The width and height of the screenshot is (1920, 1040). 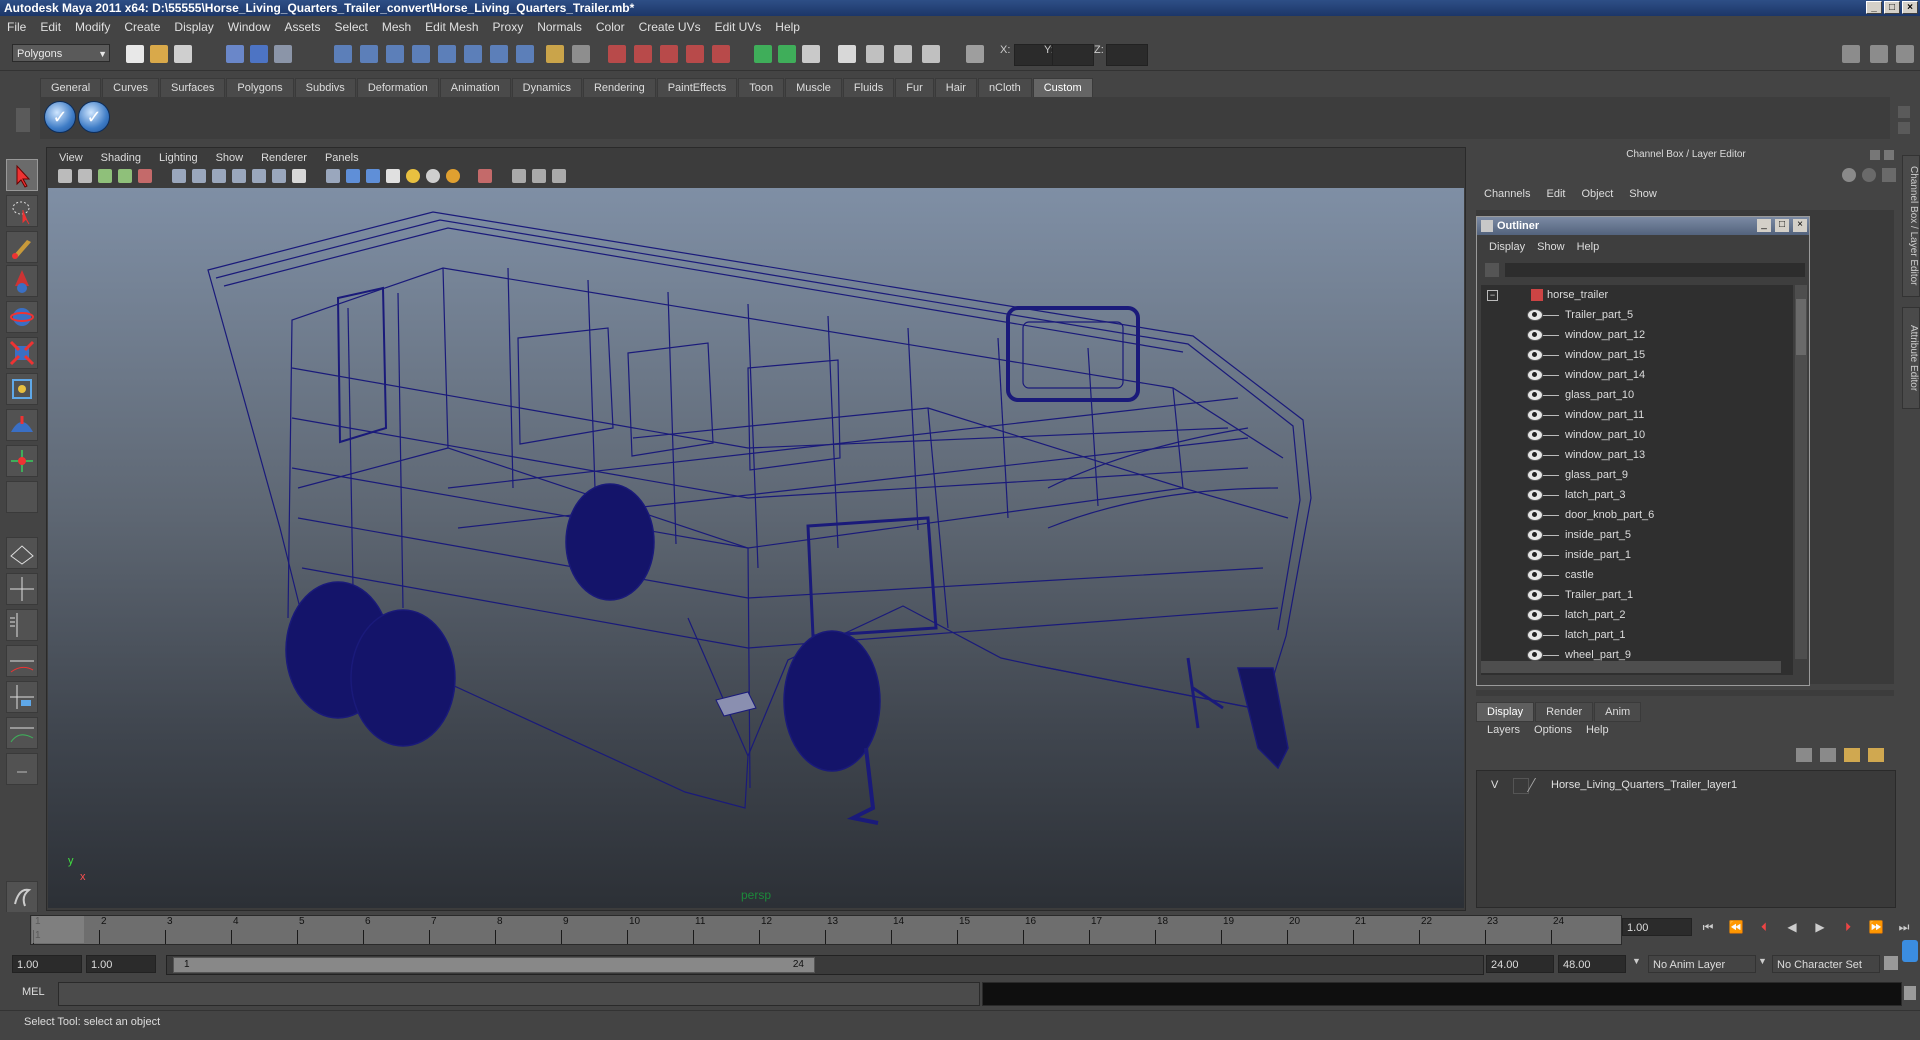 What do you see at coordinates (1910, 7) in the screenshot?
I see `close-button: ×` at bounding box center [1910, 7].